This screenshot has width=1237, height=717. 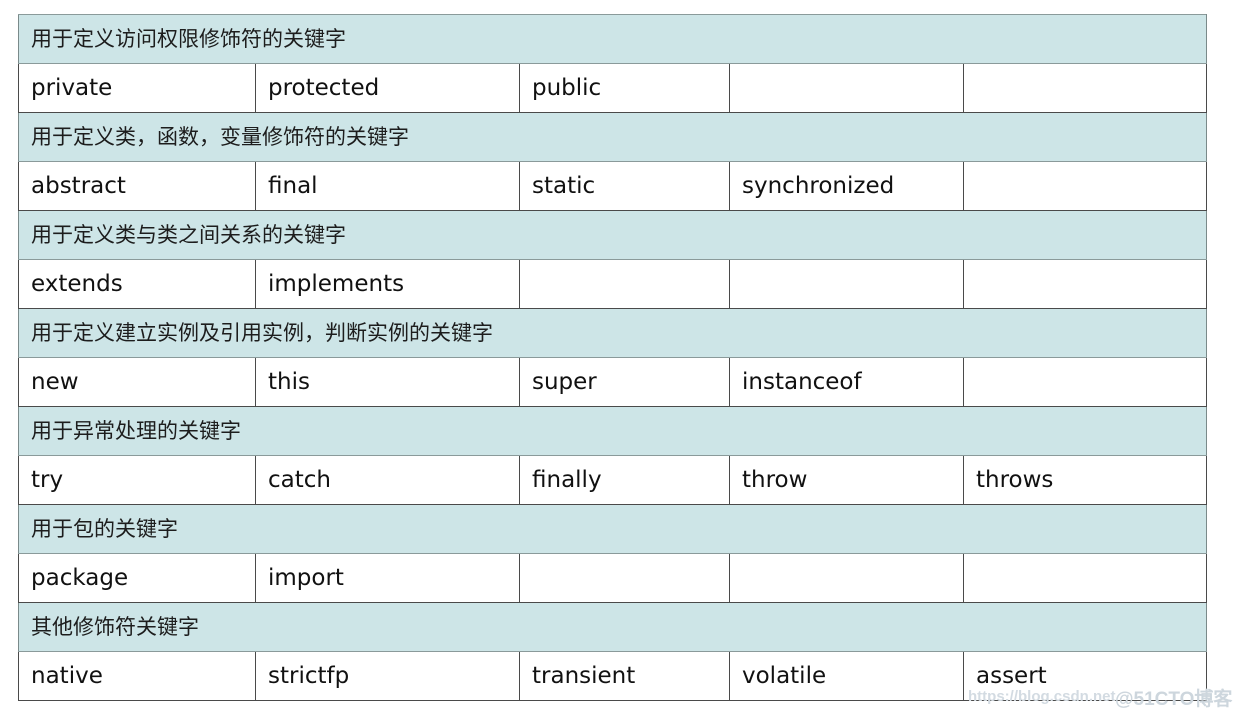 I want to click on keyword-label: super, so click(x=564, y=381).